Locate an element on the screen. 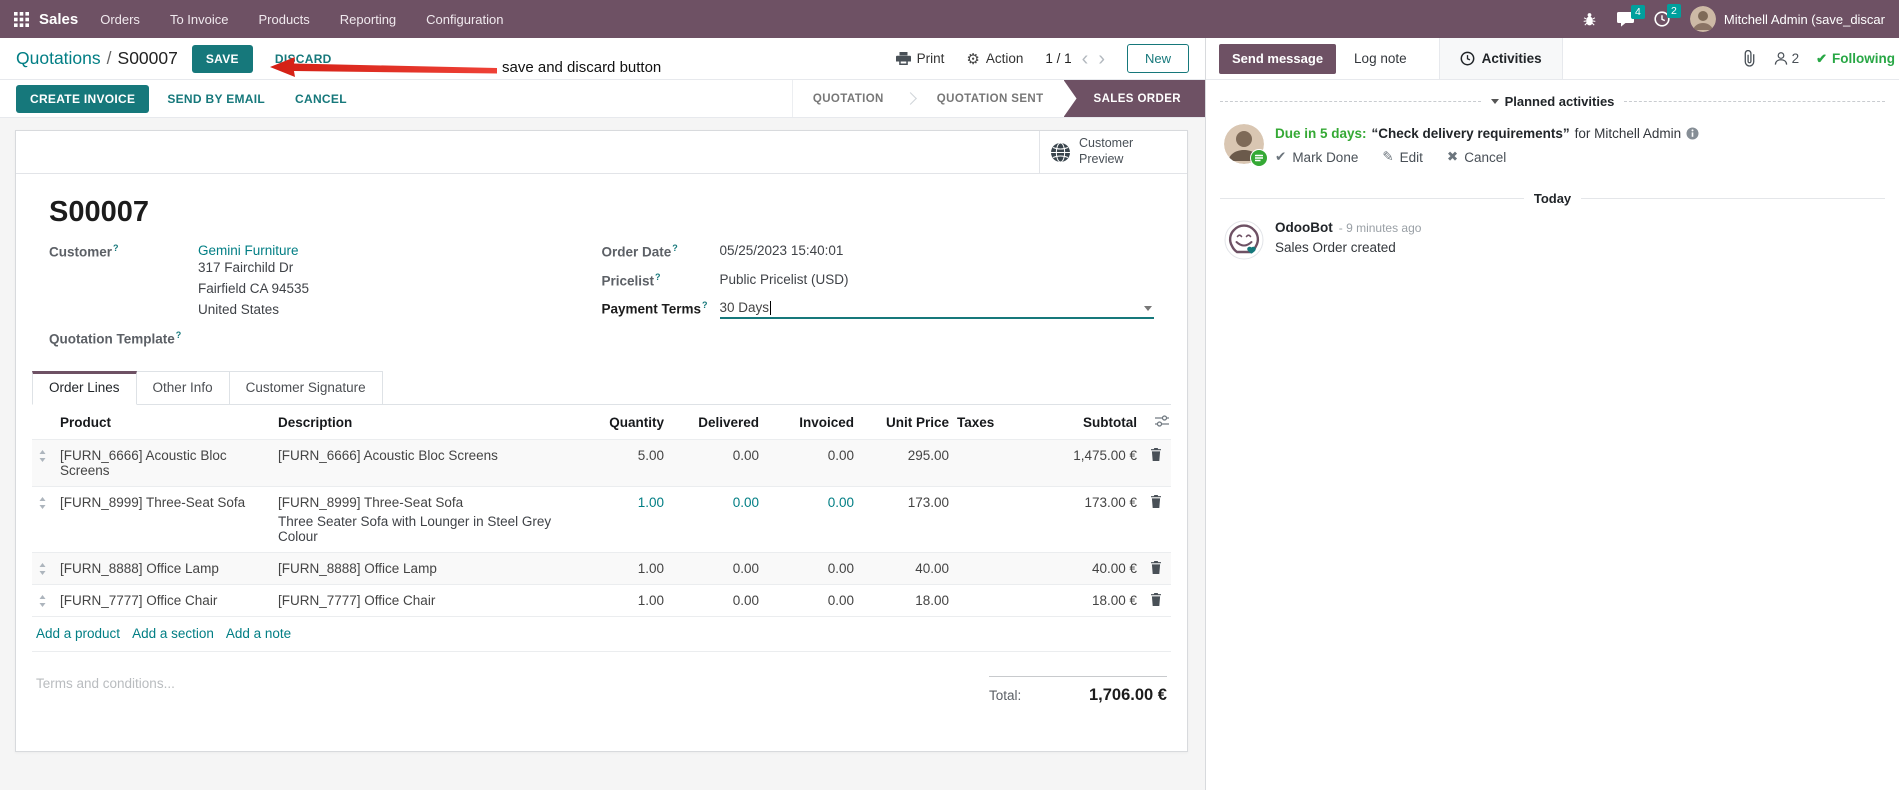  activities-clock-icon: 2 is located at coordinates (1667, 15).